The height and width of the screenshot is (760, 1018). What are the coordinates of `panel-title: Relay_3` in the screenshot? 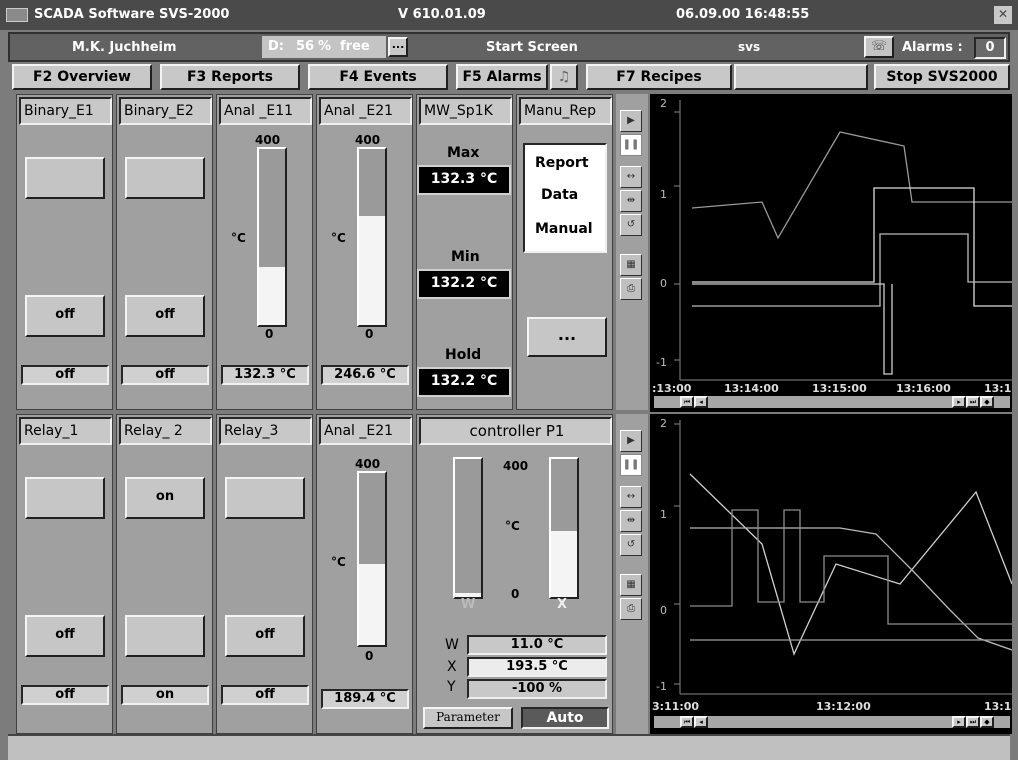 It's located at (265, 431).